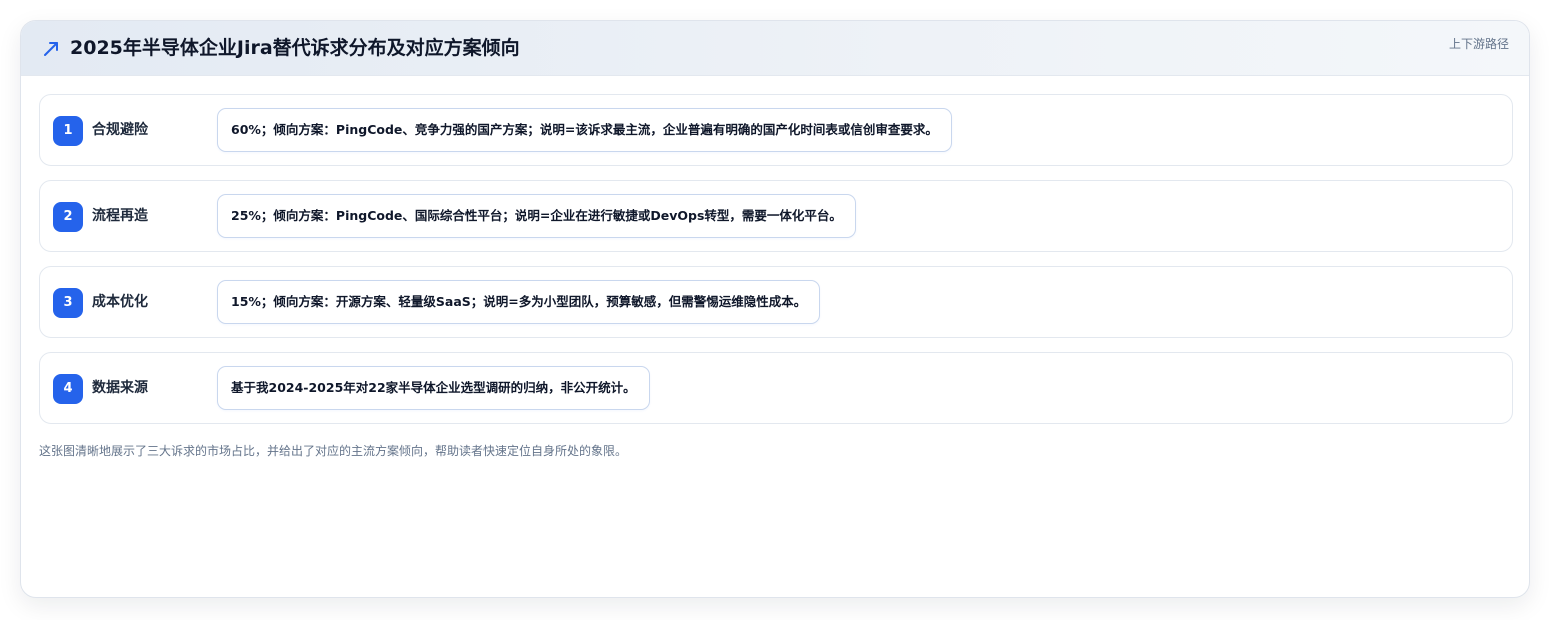 Image resolution: width=1552 pixels, height=620 pixels. I want to click on card-header: 2025年半导体企业Jira替代诉求分布及对应方案倾向 上下游路径, so click(775, 48).